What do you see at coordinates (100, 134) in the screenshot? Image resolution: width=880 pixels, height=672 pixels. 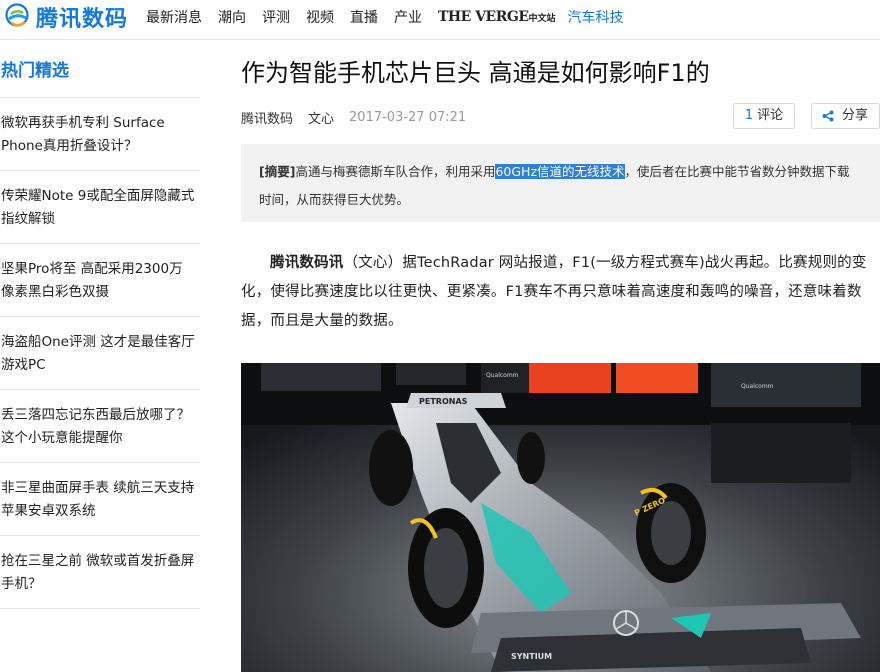 I see `sidebar-item: 微软再获手机专利 Surface Phone真用折叠设计？` at bounding box center [100, 134].